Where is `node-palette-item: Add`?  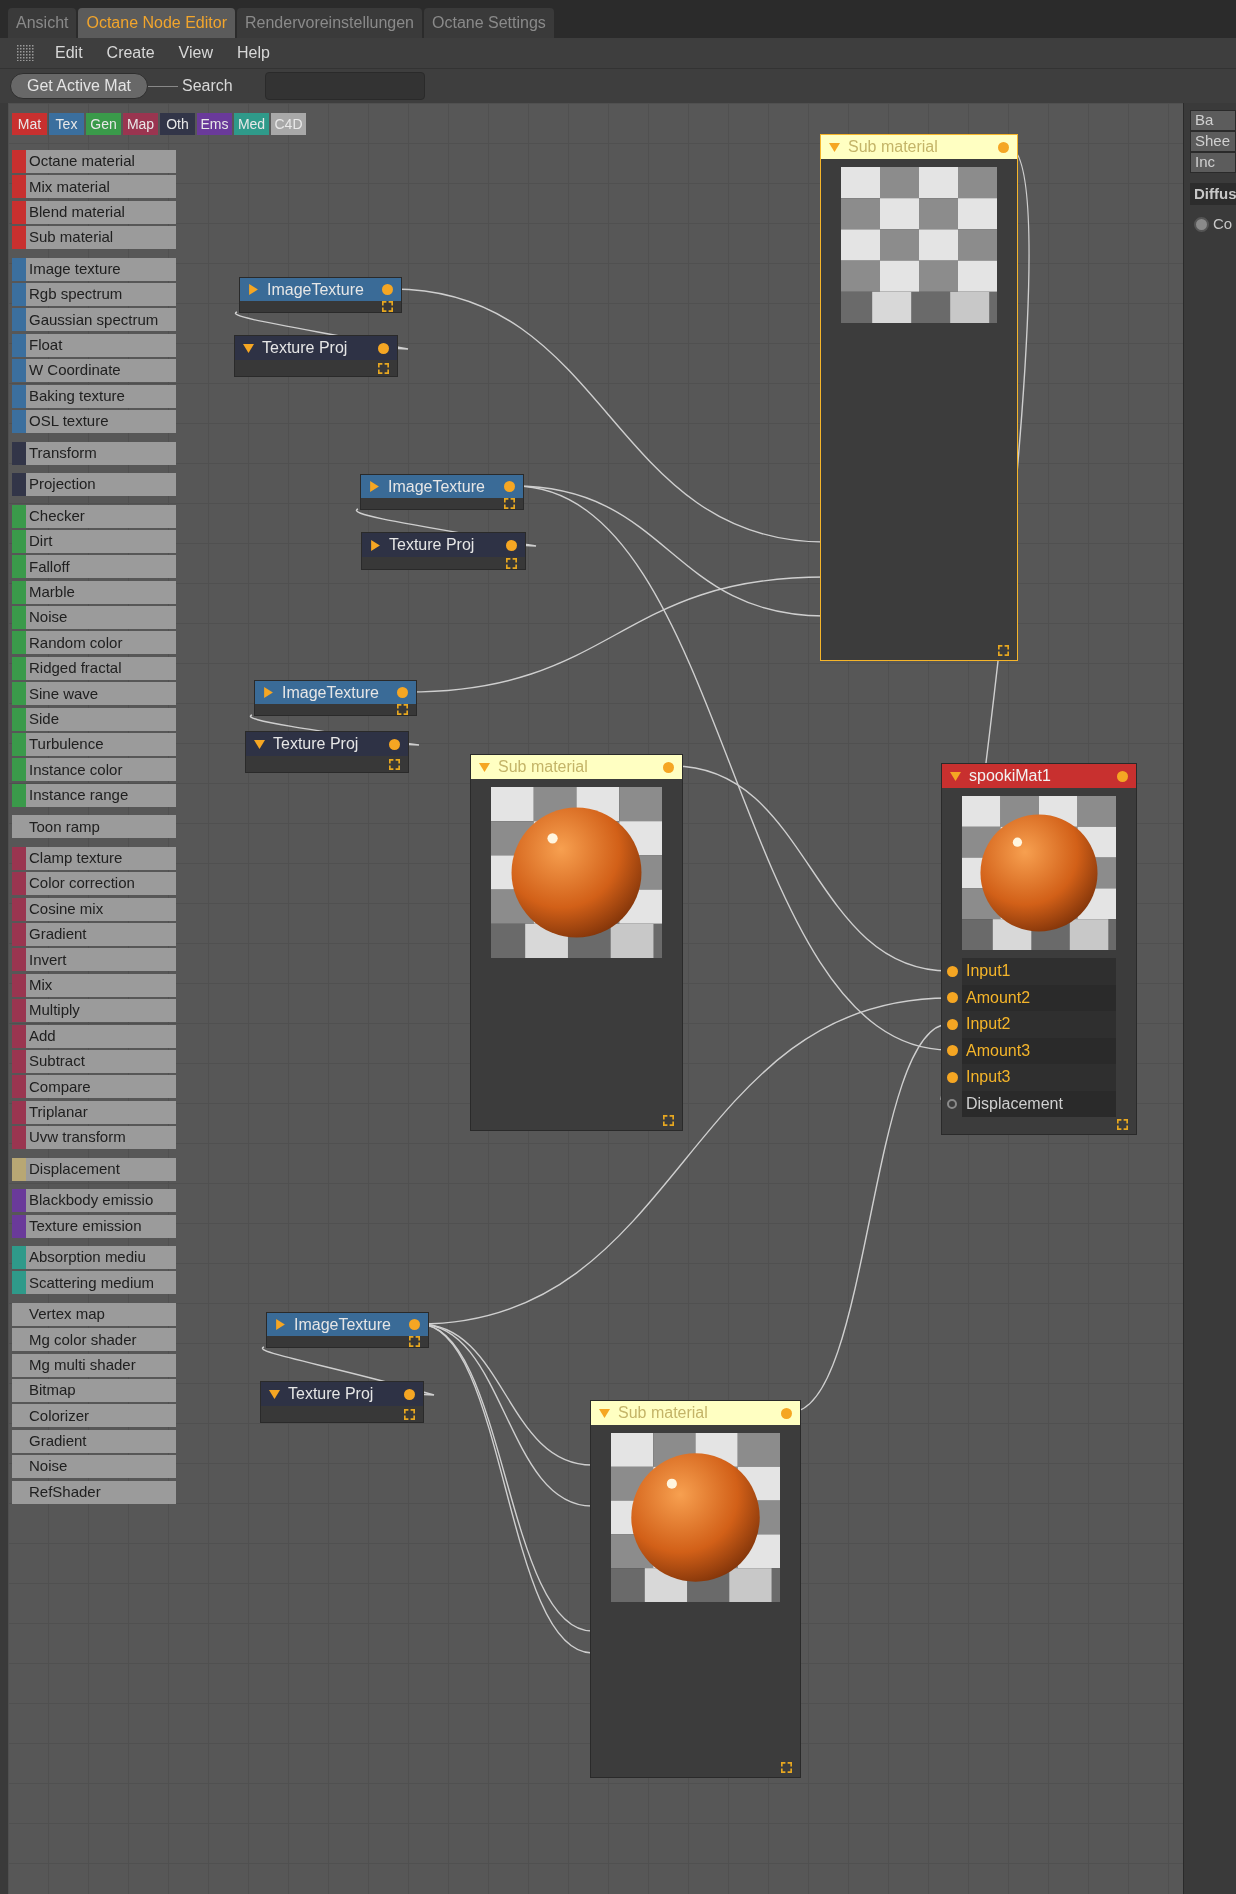
node-palette-item: Add is located at coordinates (94, 1036).